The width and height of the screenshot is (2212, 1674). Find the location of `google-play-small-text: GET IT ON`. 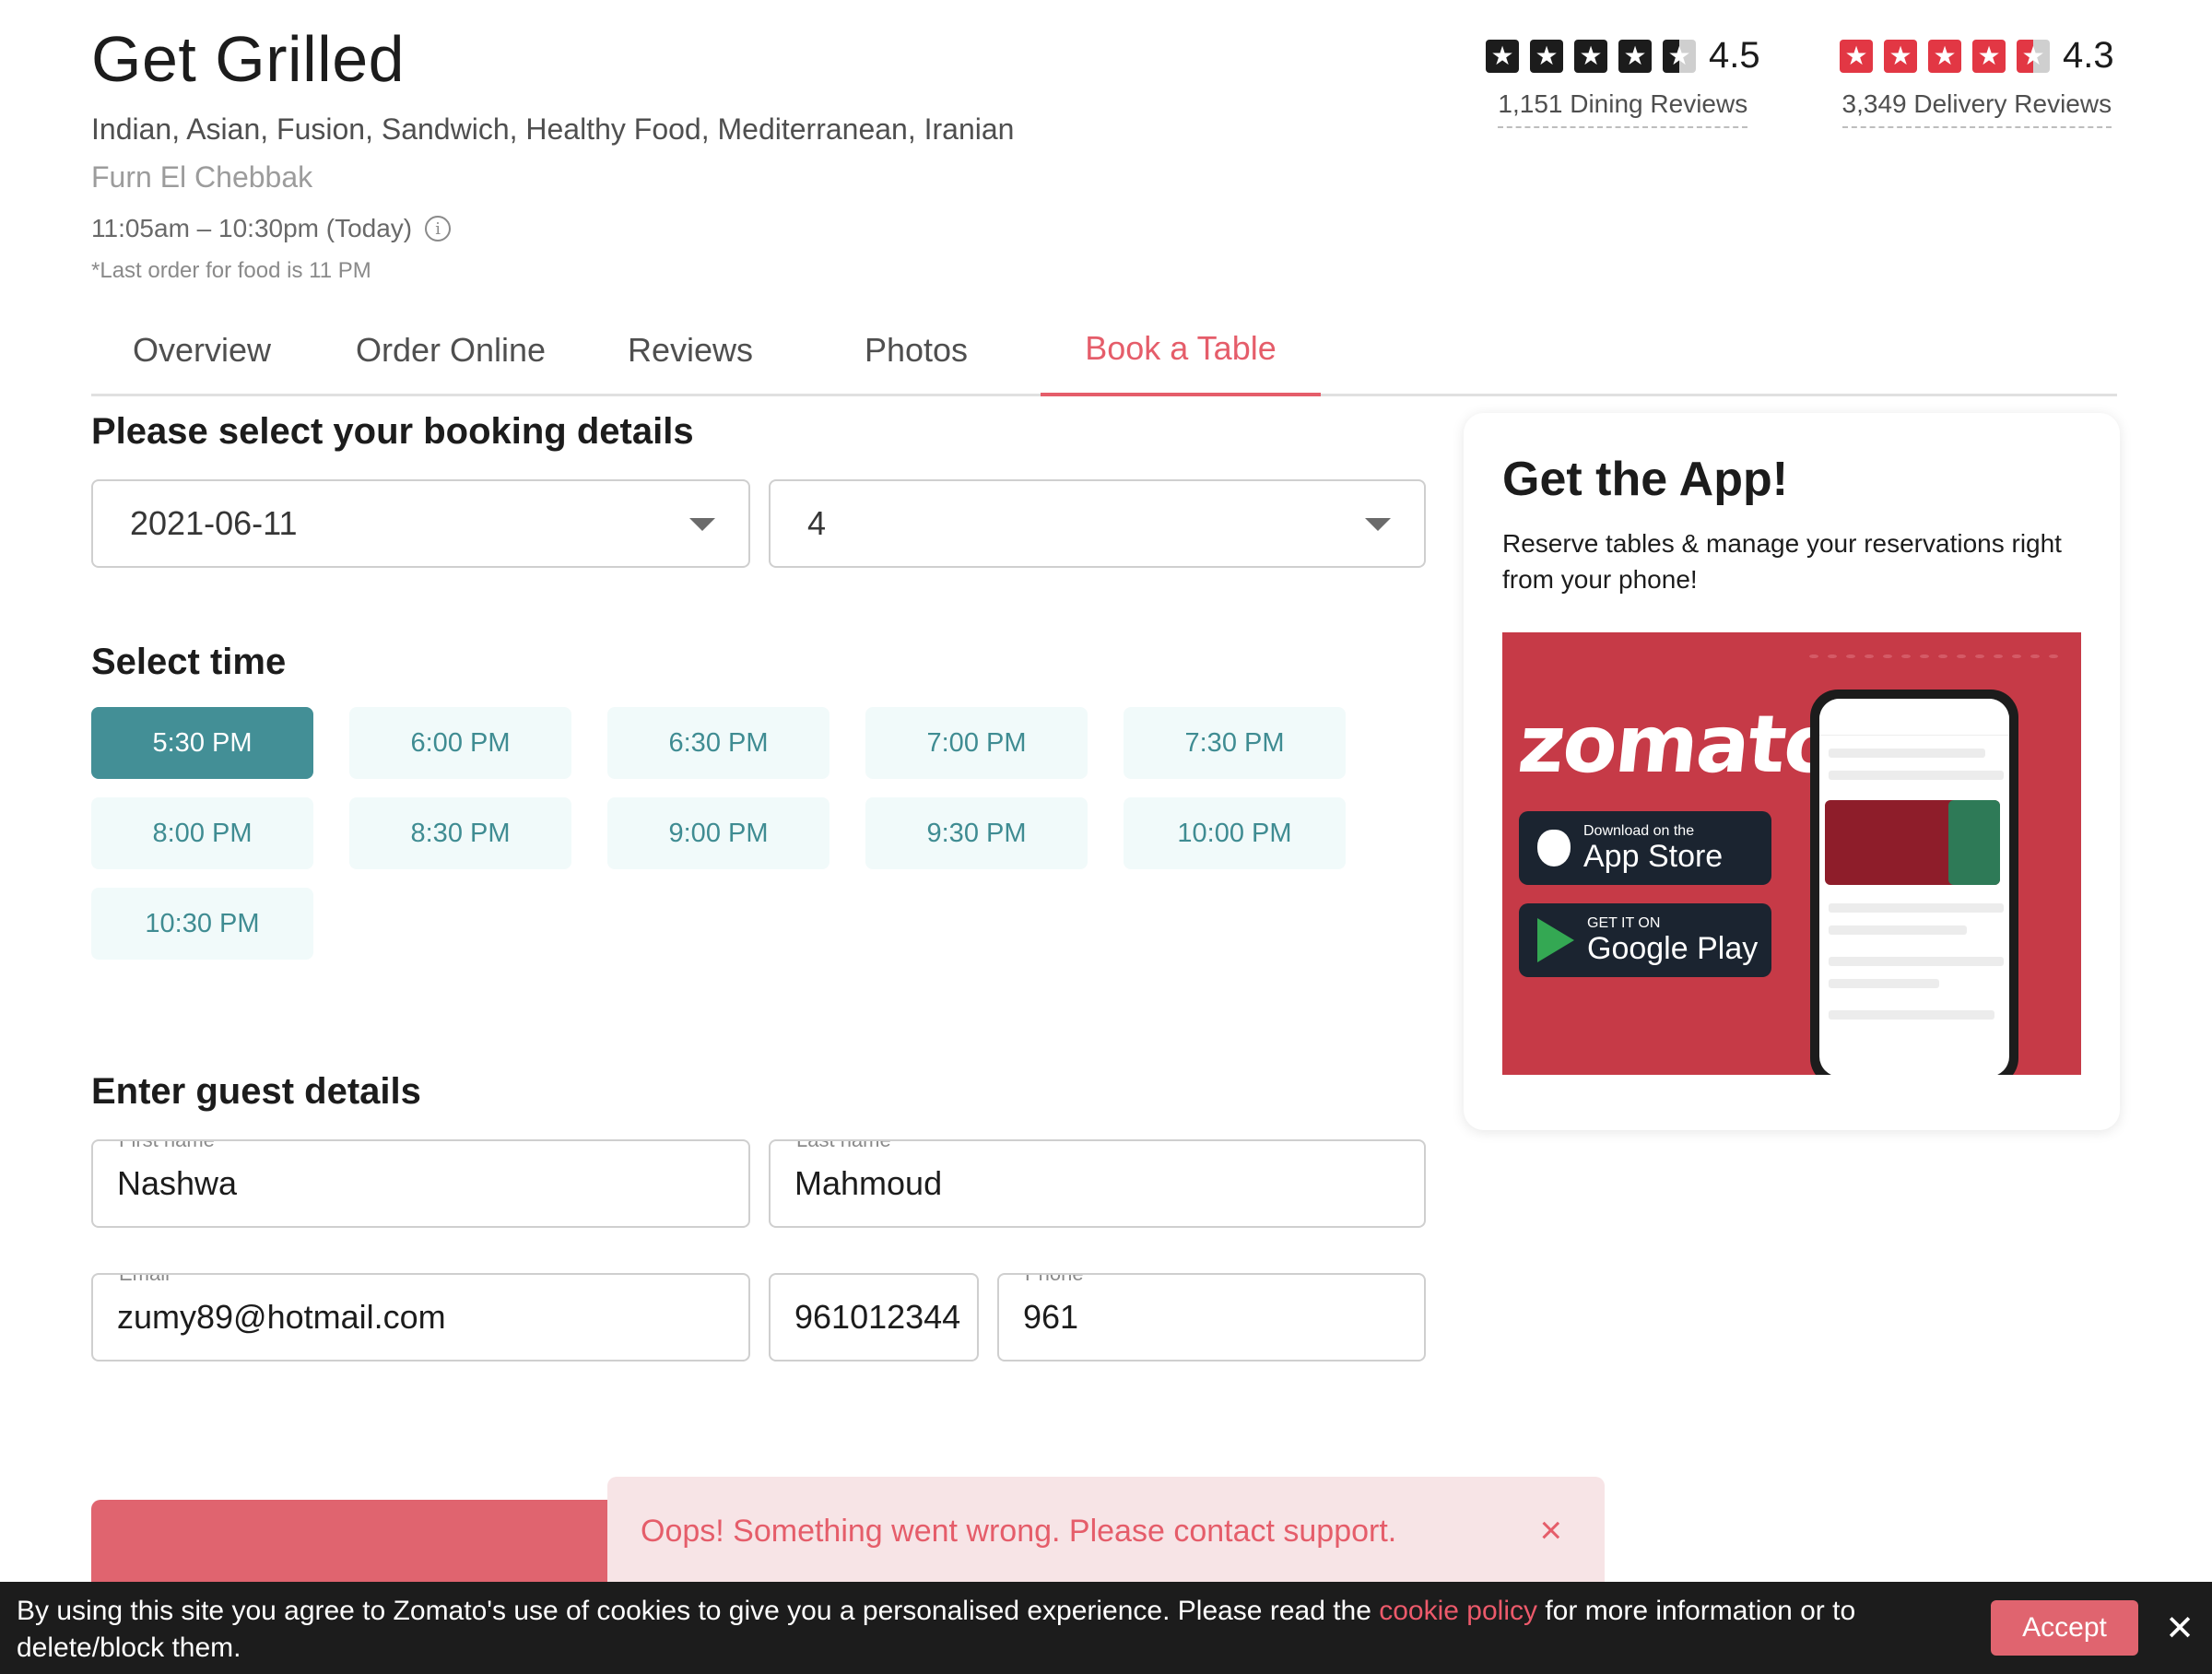

google-play-small-text: GET IT ON is located at coordinates (1624, 923).